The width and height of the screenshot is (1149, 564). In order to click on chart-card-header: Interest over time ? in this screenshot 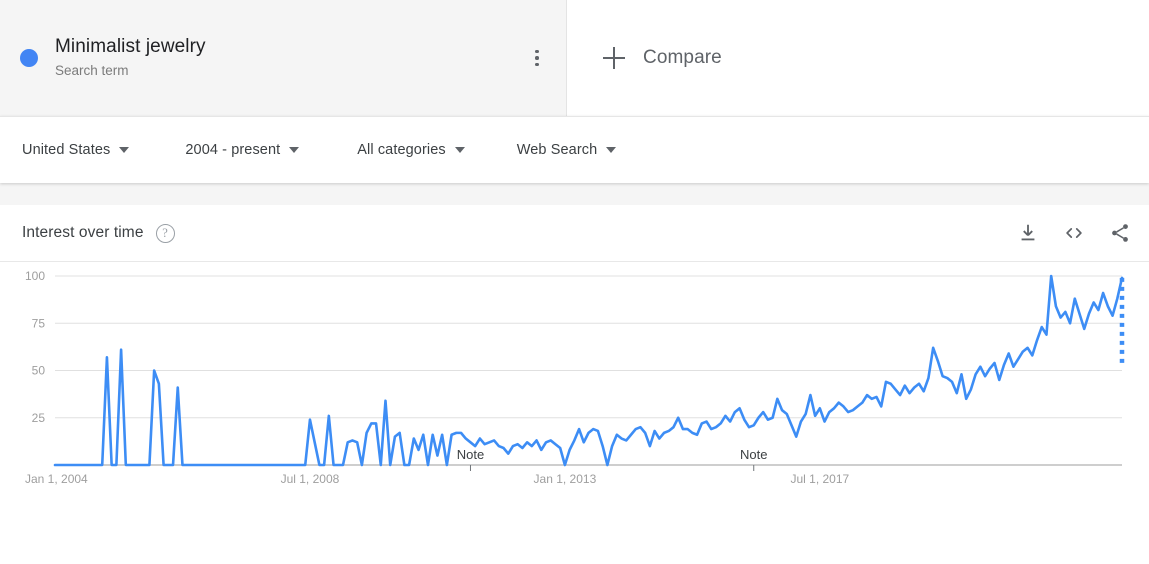, I will do `click(574, 233)`.